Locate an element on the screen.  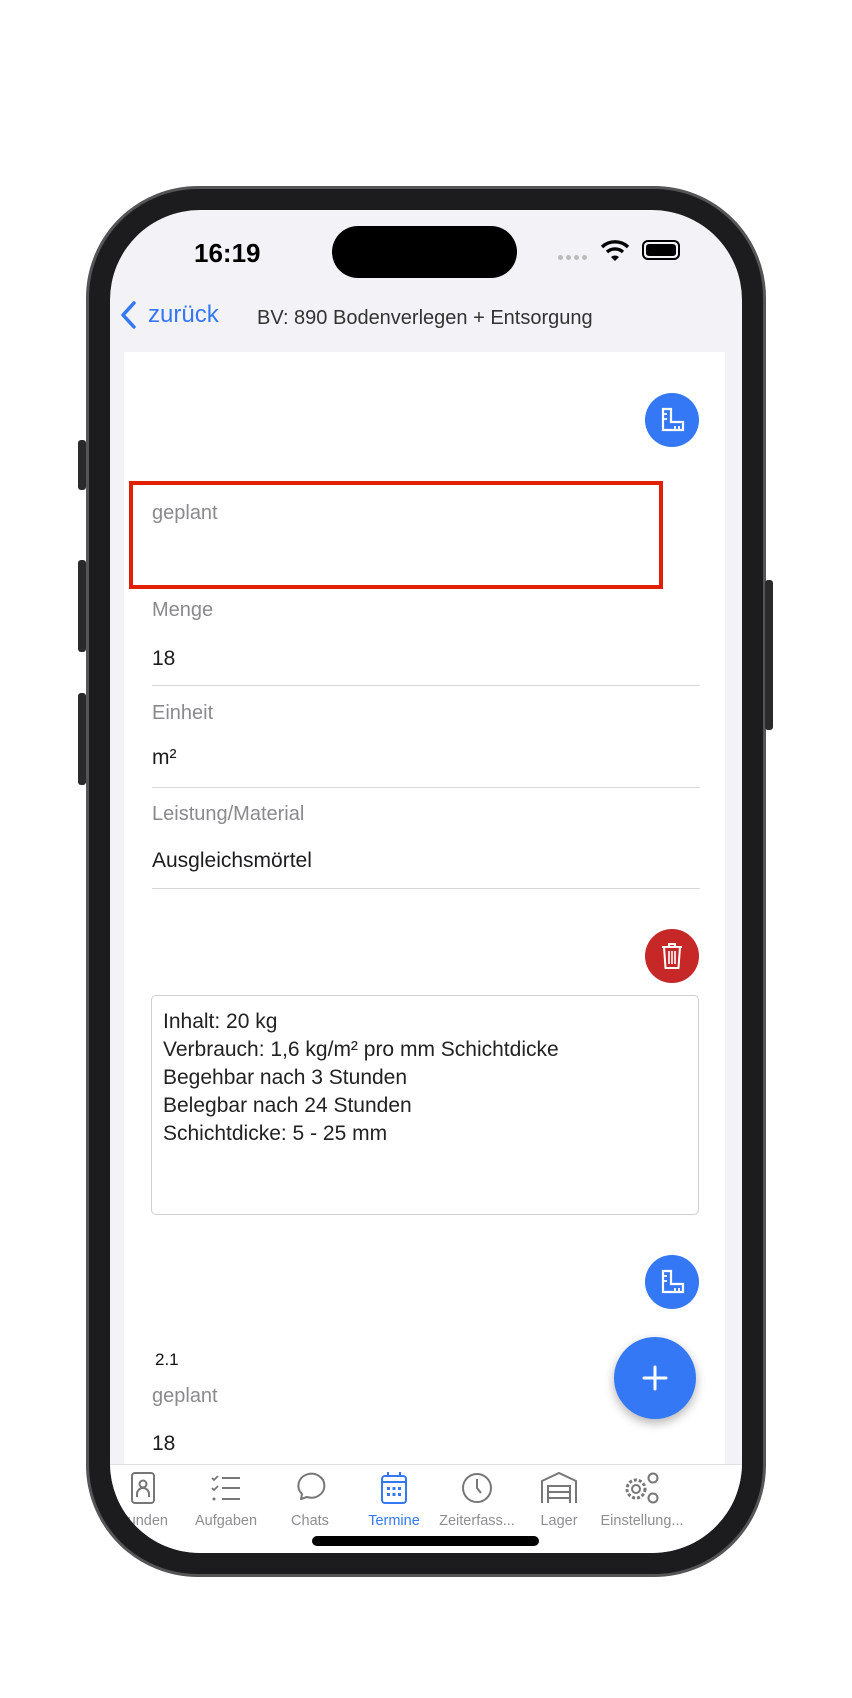
tab-label: Lager is located at coordinates (559, 1521).